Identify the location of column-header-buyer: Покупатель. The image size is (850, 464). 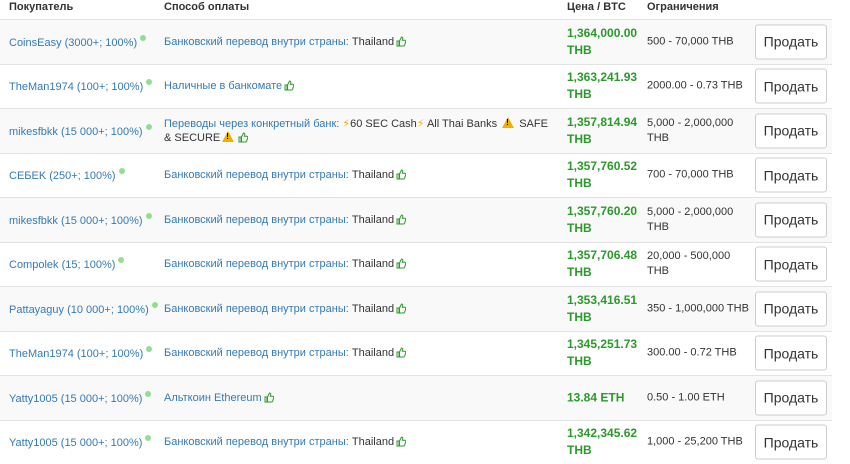
(41, 7).